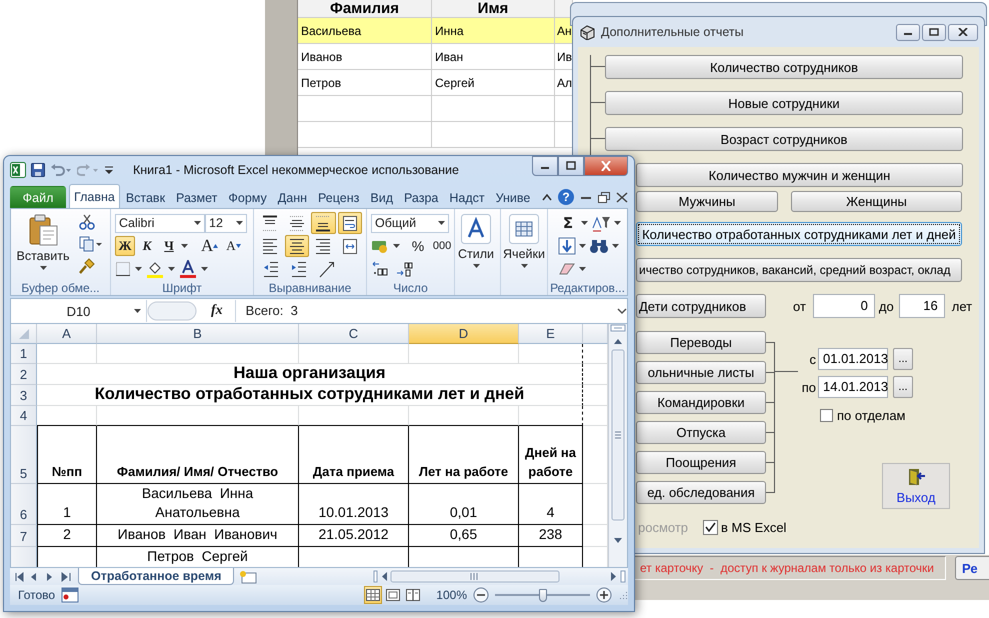  What do you see at coordinates (24, 504) in the screenshot?
I see `row-header: 6` at bounding box center [24, 504].